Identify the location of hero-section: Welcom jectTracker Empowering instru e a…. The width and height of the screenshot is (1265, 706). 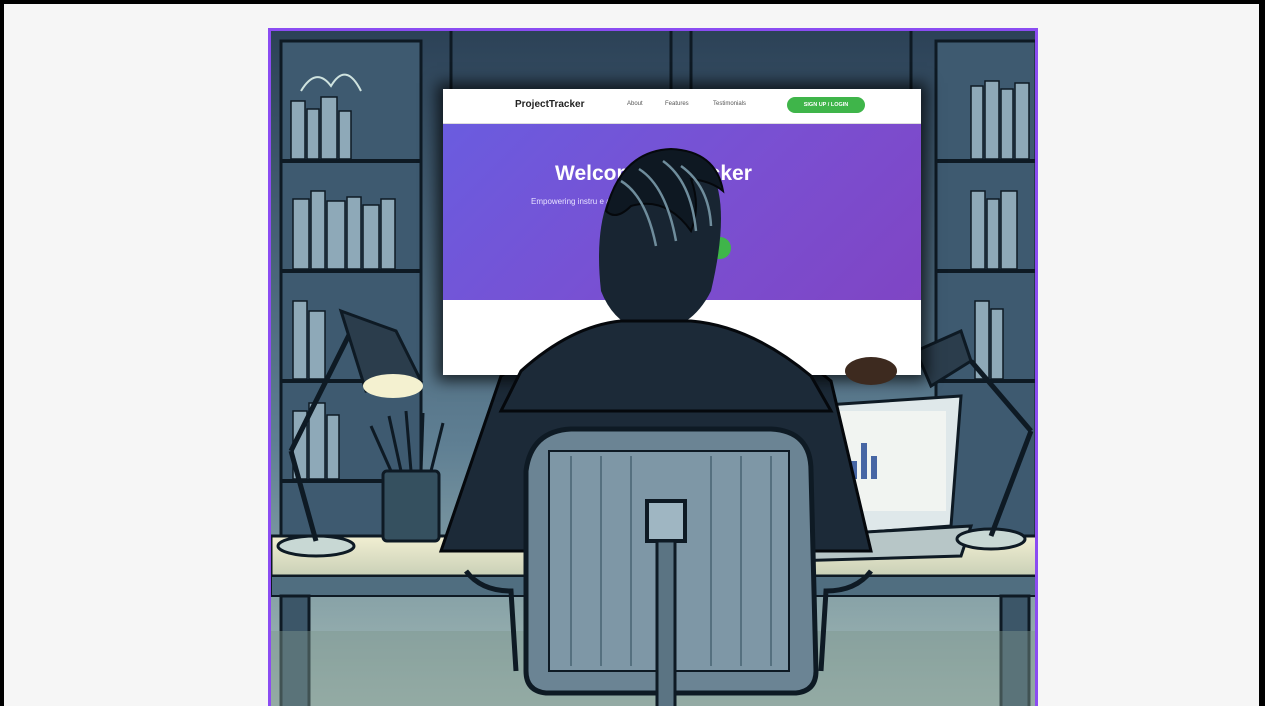
(682, 212).